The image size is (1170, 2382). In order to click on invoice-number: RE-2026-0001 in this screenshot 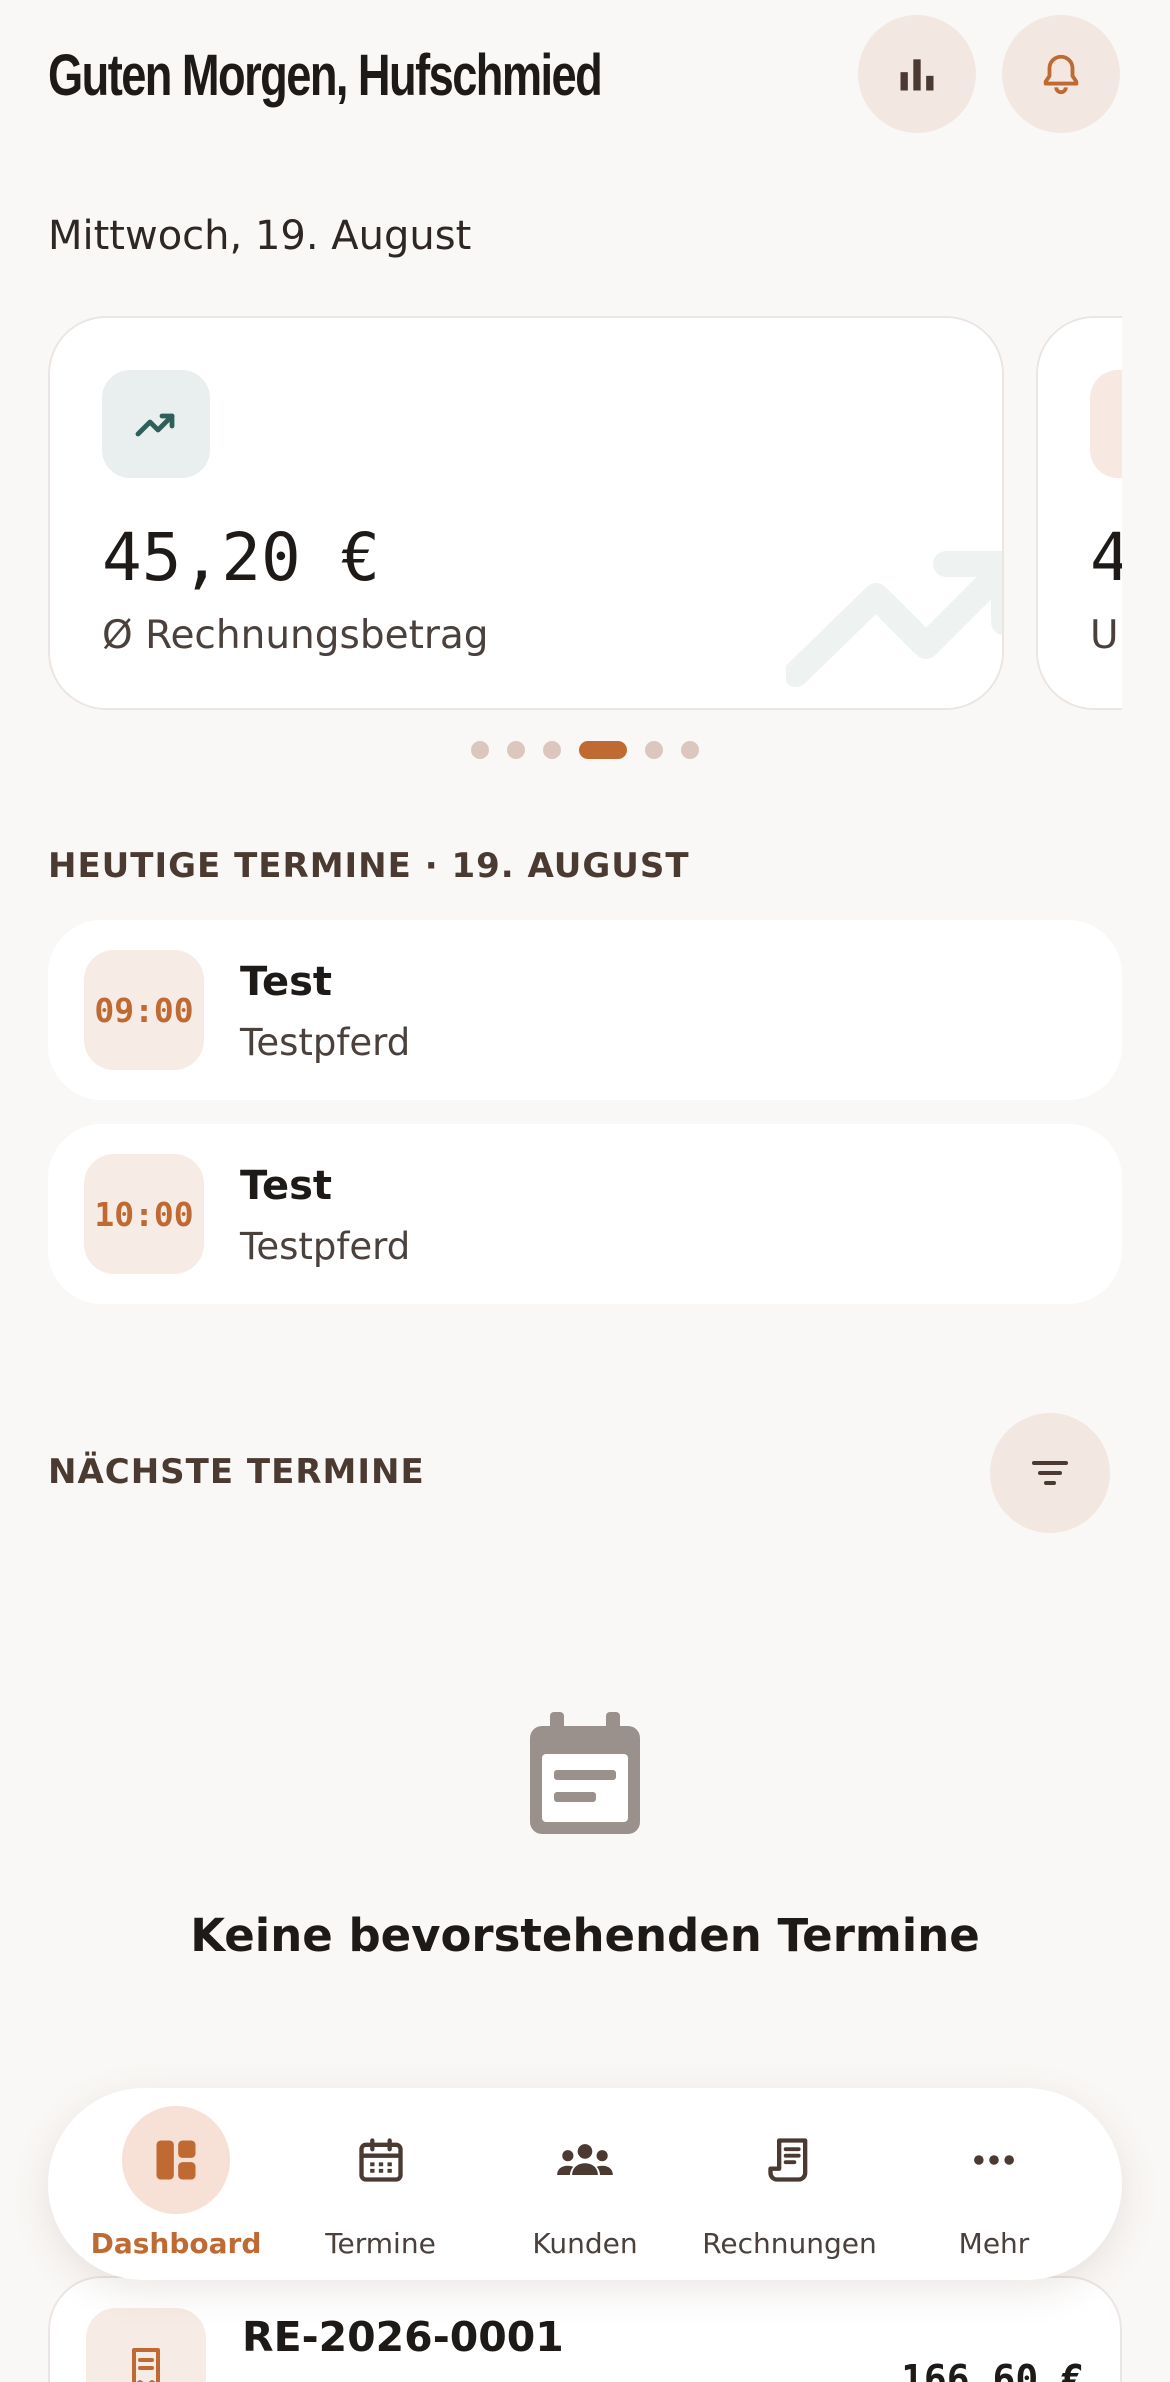, I will do `click(403, 2337)`.